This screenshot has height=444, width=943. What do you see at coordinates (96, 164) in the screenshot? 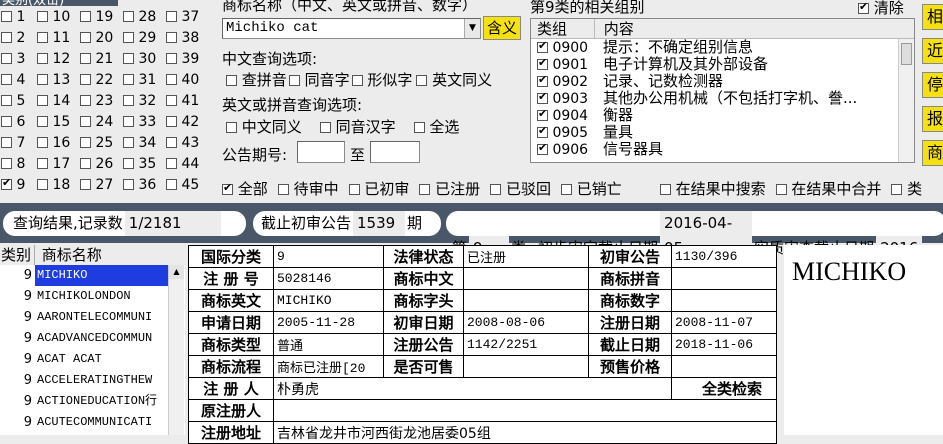
I see `class-checkbox-26: 26` at bounding box center [96, 164].